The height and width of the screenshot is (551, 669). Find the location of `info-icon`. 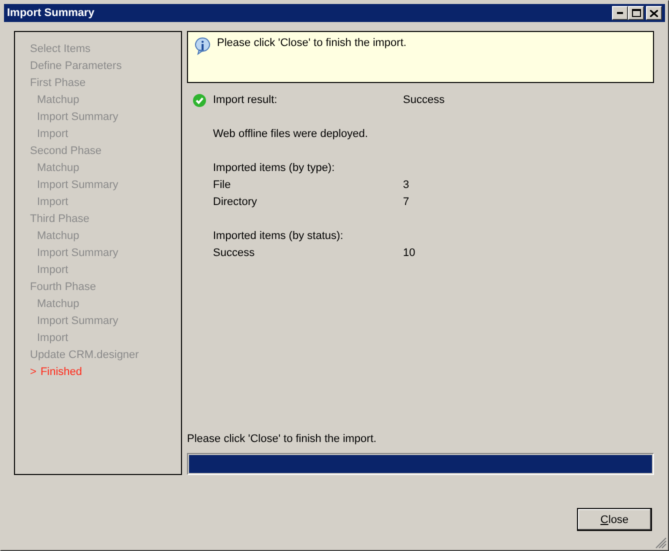

info-icon is located at coordinates (202, 46).